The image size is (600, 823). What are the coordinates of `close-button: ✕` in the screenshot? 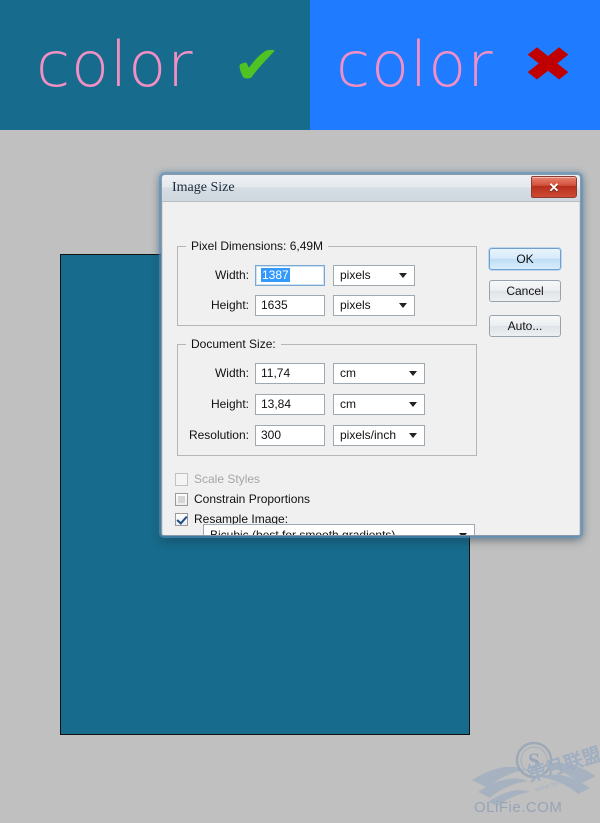 It's located at (554, 187).